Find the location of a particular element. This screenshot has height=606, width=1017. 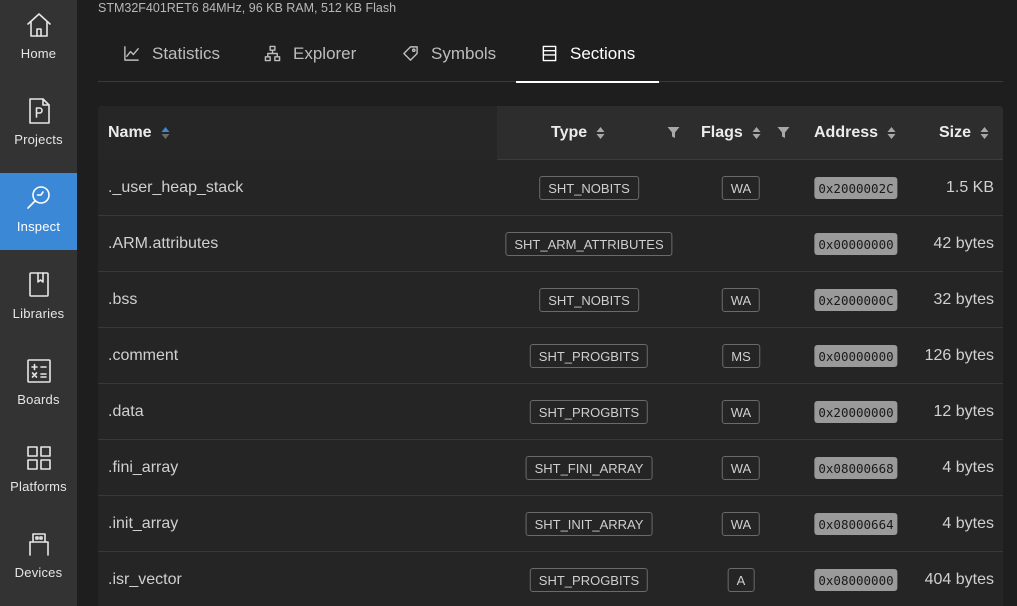

nav-label: Devices is located at coordinates (38, 572).